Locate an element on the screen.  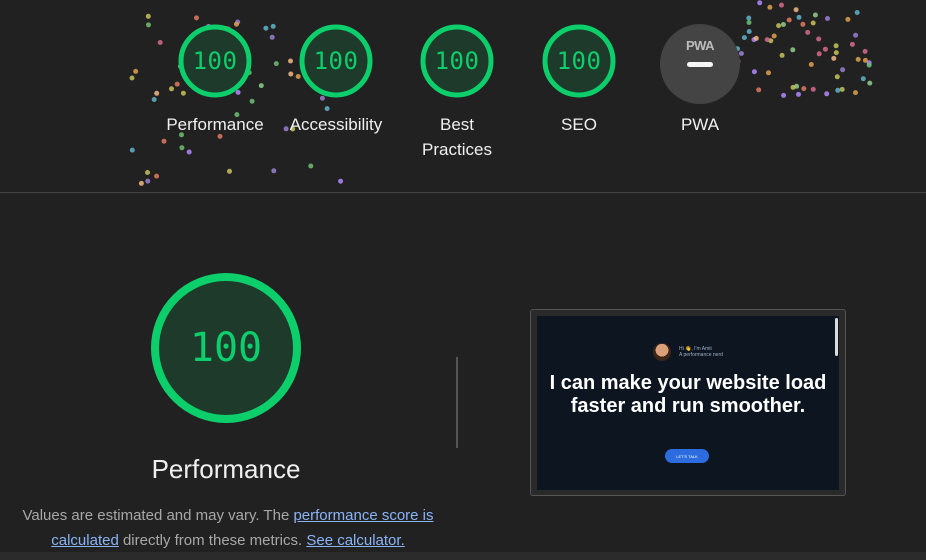
not-applicable-dash-icon is located at coordinates (700, 64).